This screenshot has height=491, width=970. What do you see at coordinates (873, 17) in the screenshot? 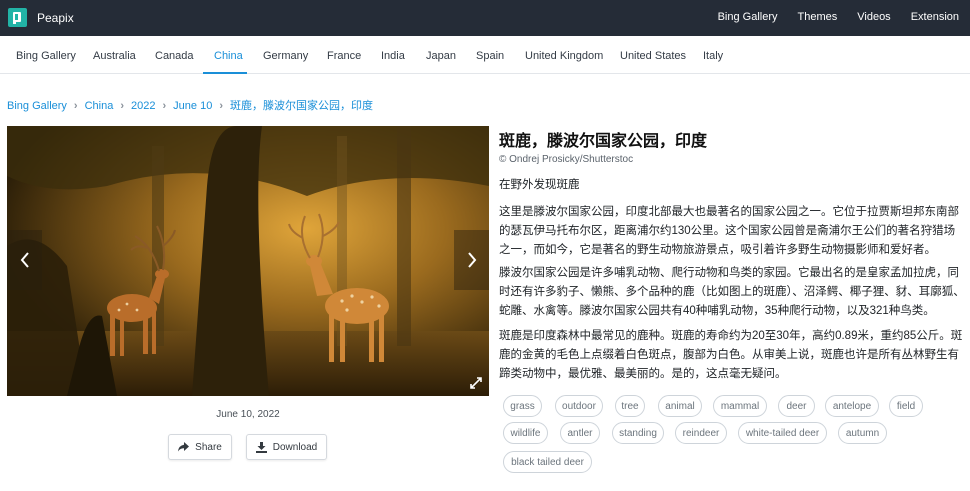
I see `topnav-videos: Videos` at bounding box center [873, 17].